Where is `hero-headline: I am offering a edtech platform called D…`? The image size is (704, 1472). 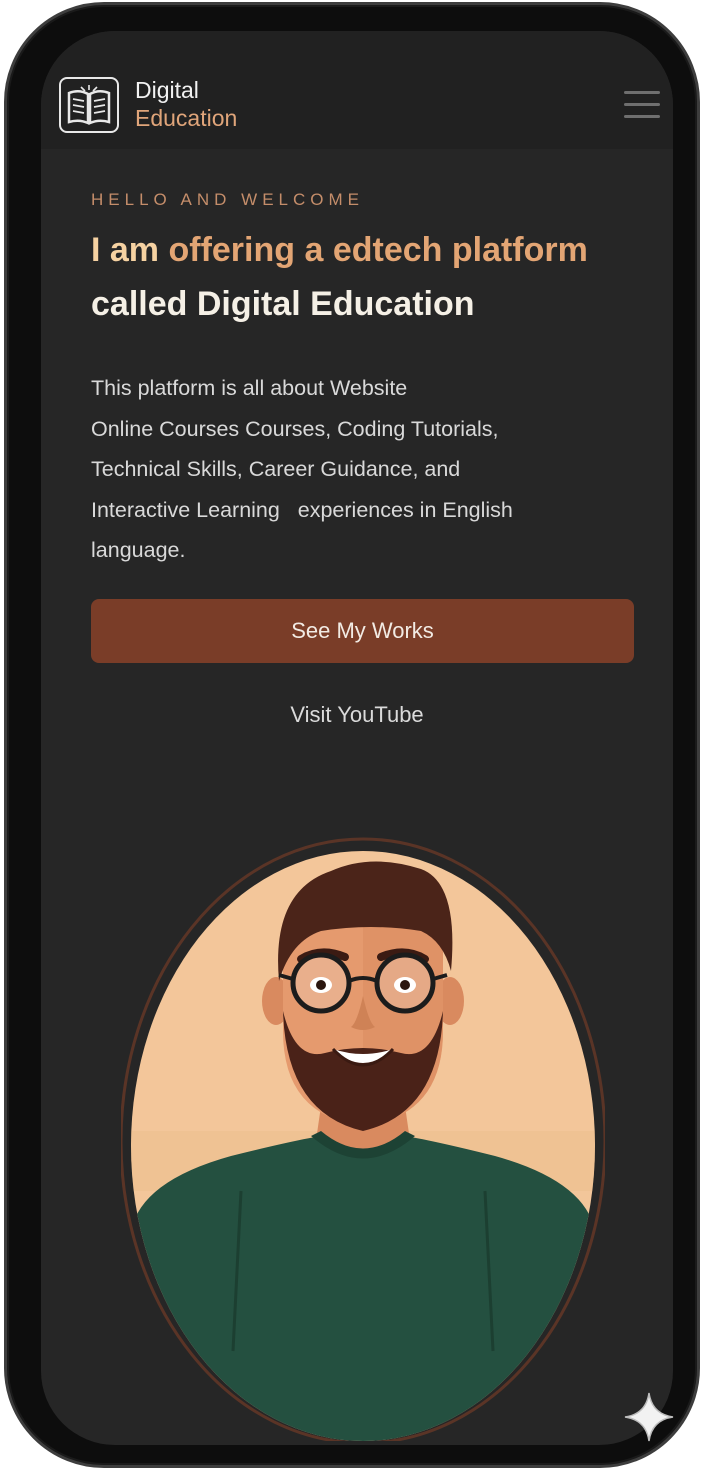 hero-headline: I am offering a edtech platform called D… is located at coordinates (381, 277).